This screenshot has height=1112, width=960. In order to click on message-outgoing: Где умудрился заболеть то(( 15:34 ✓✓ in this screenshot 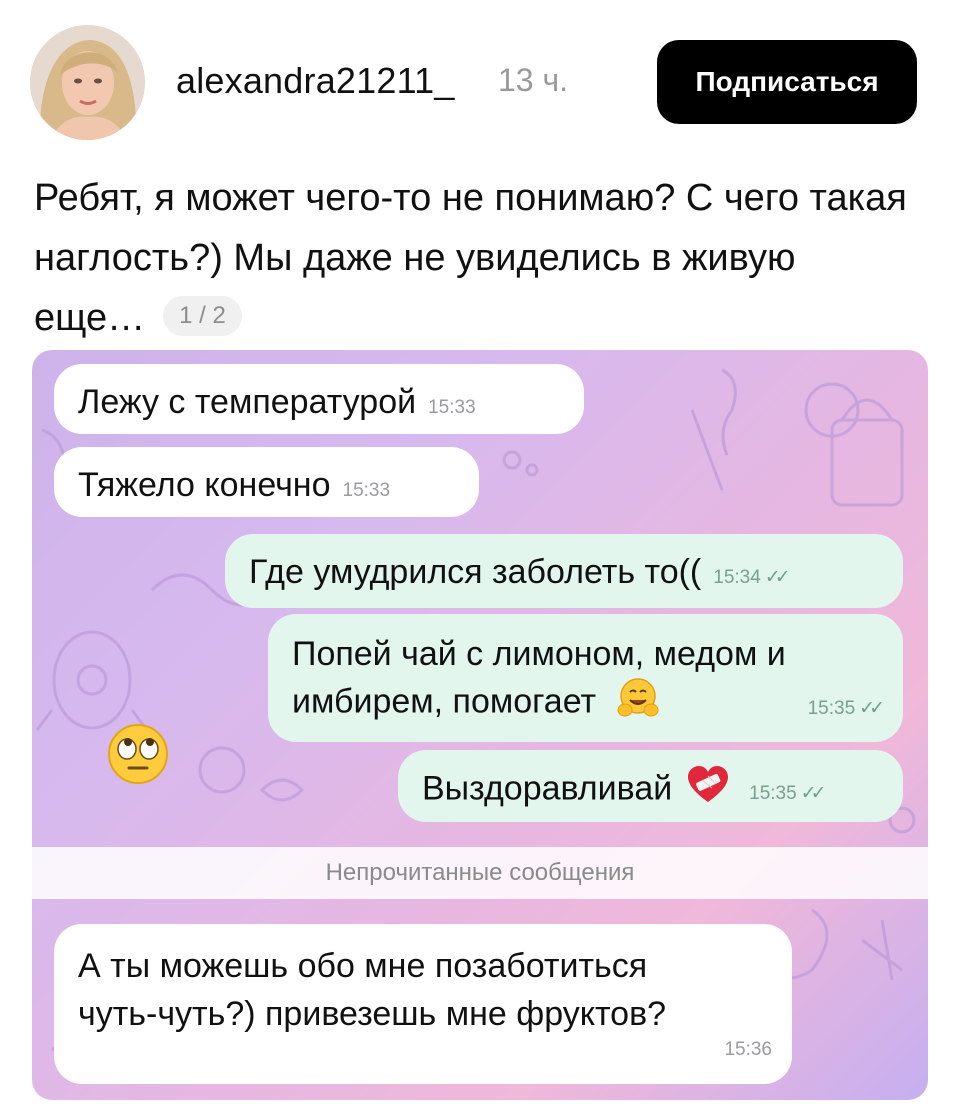, I will do `click(564, 571)`.